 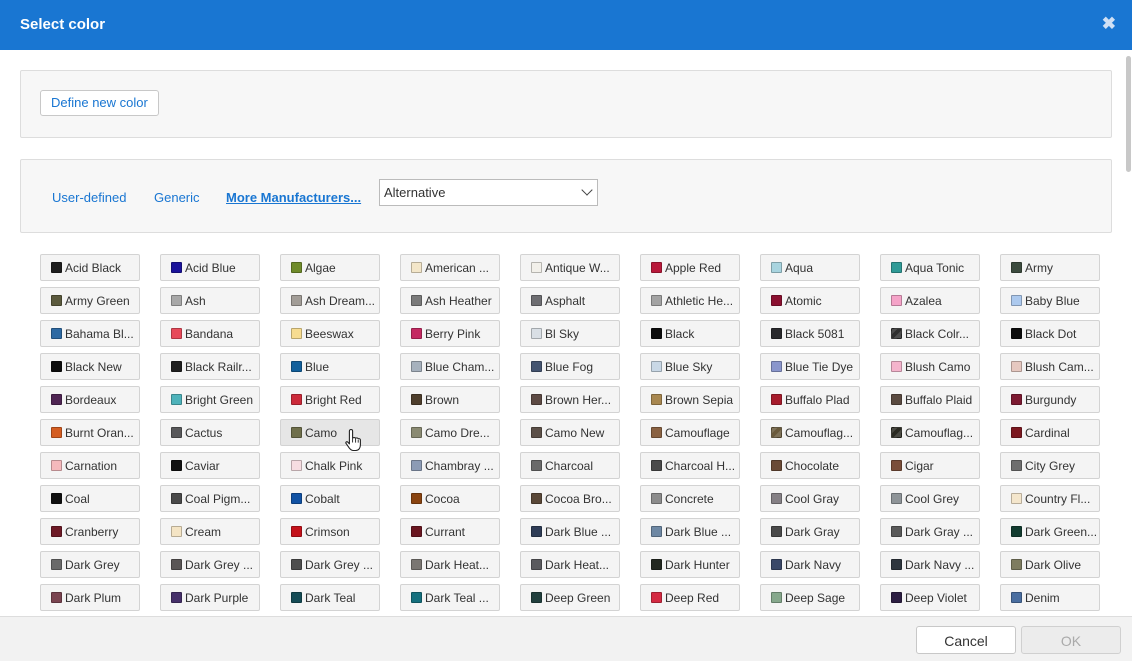 I want to click on color-chip: Dark Plum, so click(x=90, y=597).